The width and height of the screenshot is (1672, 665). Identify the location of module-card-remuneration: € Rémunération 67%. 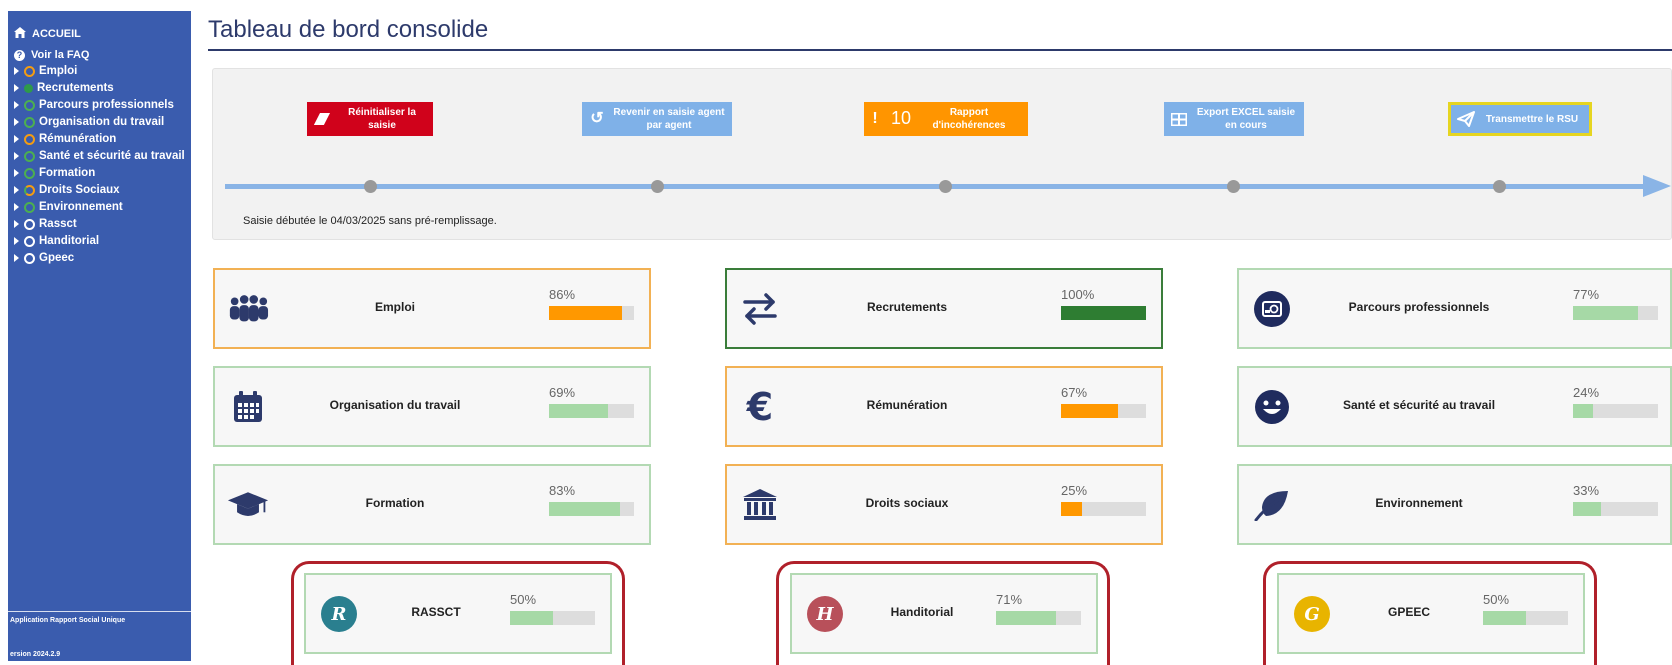
(944, 406).